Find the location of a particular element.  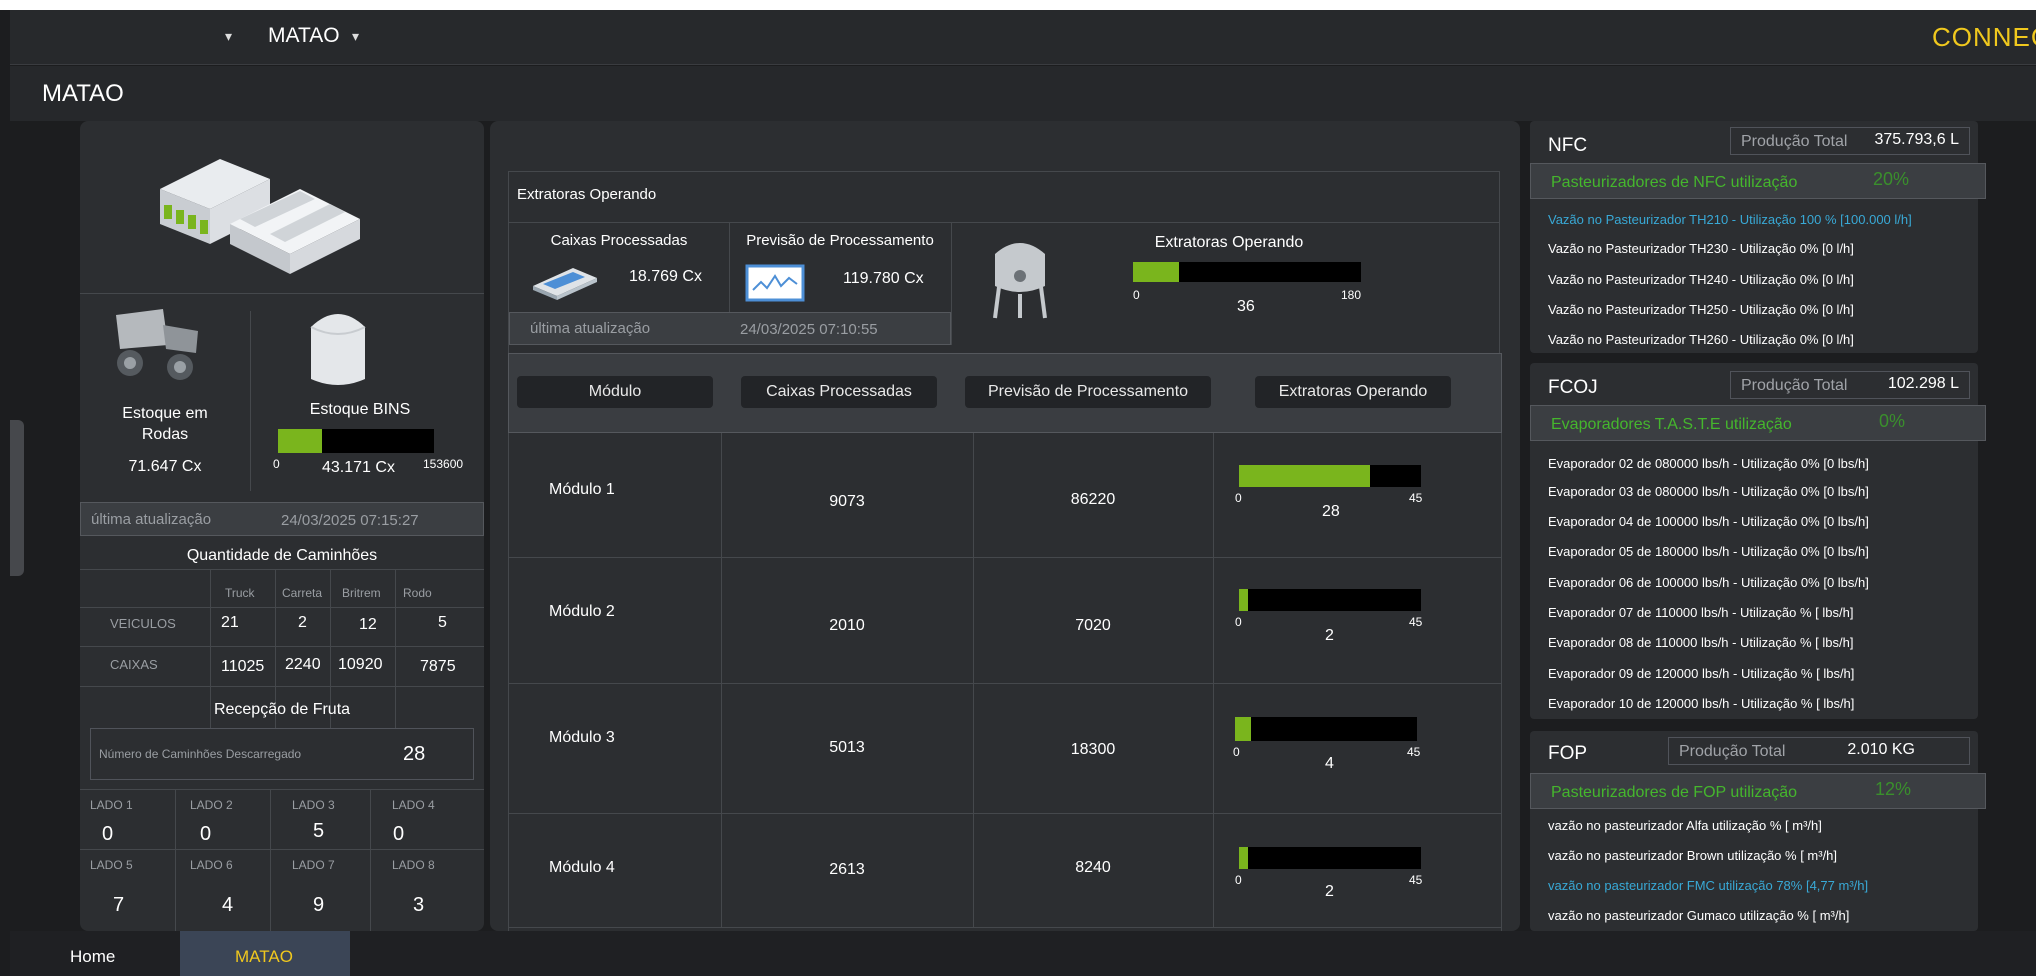

header-previsao: Previsão de Processamento is located at coordinates (1088, 392).